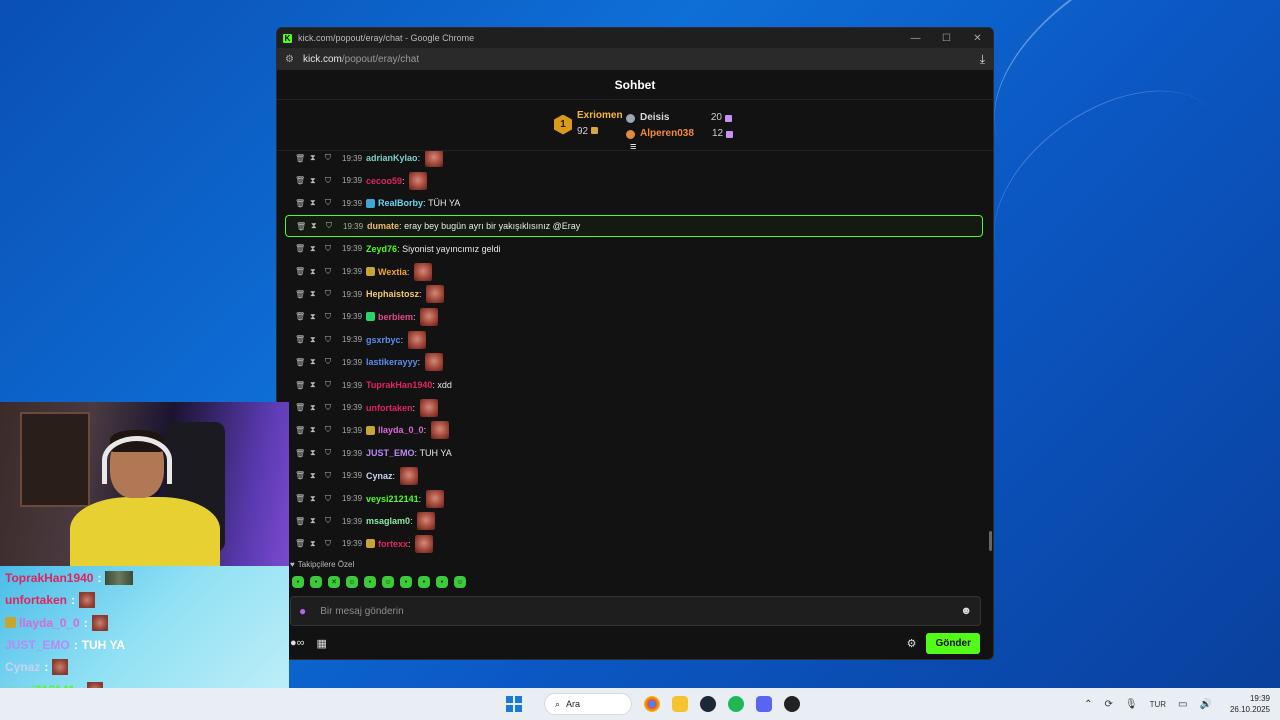  What do you see at coordinates (634, 294) in the screenshot?
I see `chat-message: 🗑 ⧗ ⛉ 19:39 Hephaistosz:` at bounding box center [634, 294].